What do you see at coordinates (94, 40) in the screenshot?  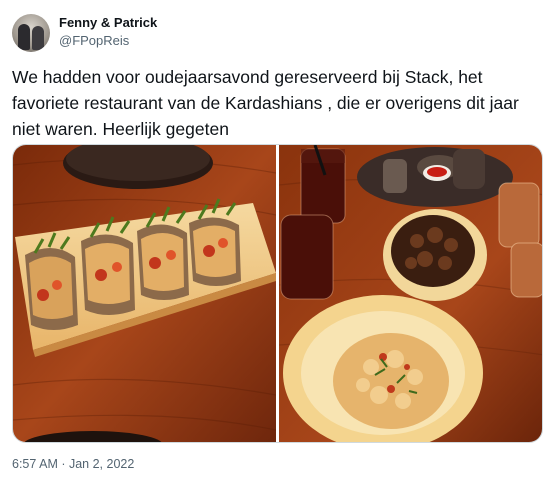 I see `author-handle: @FPopReis` at bounding box center [94, 40].